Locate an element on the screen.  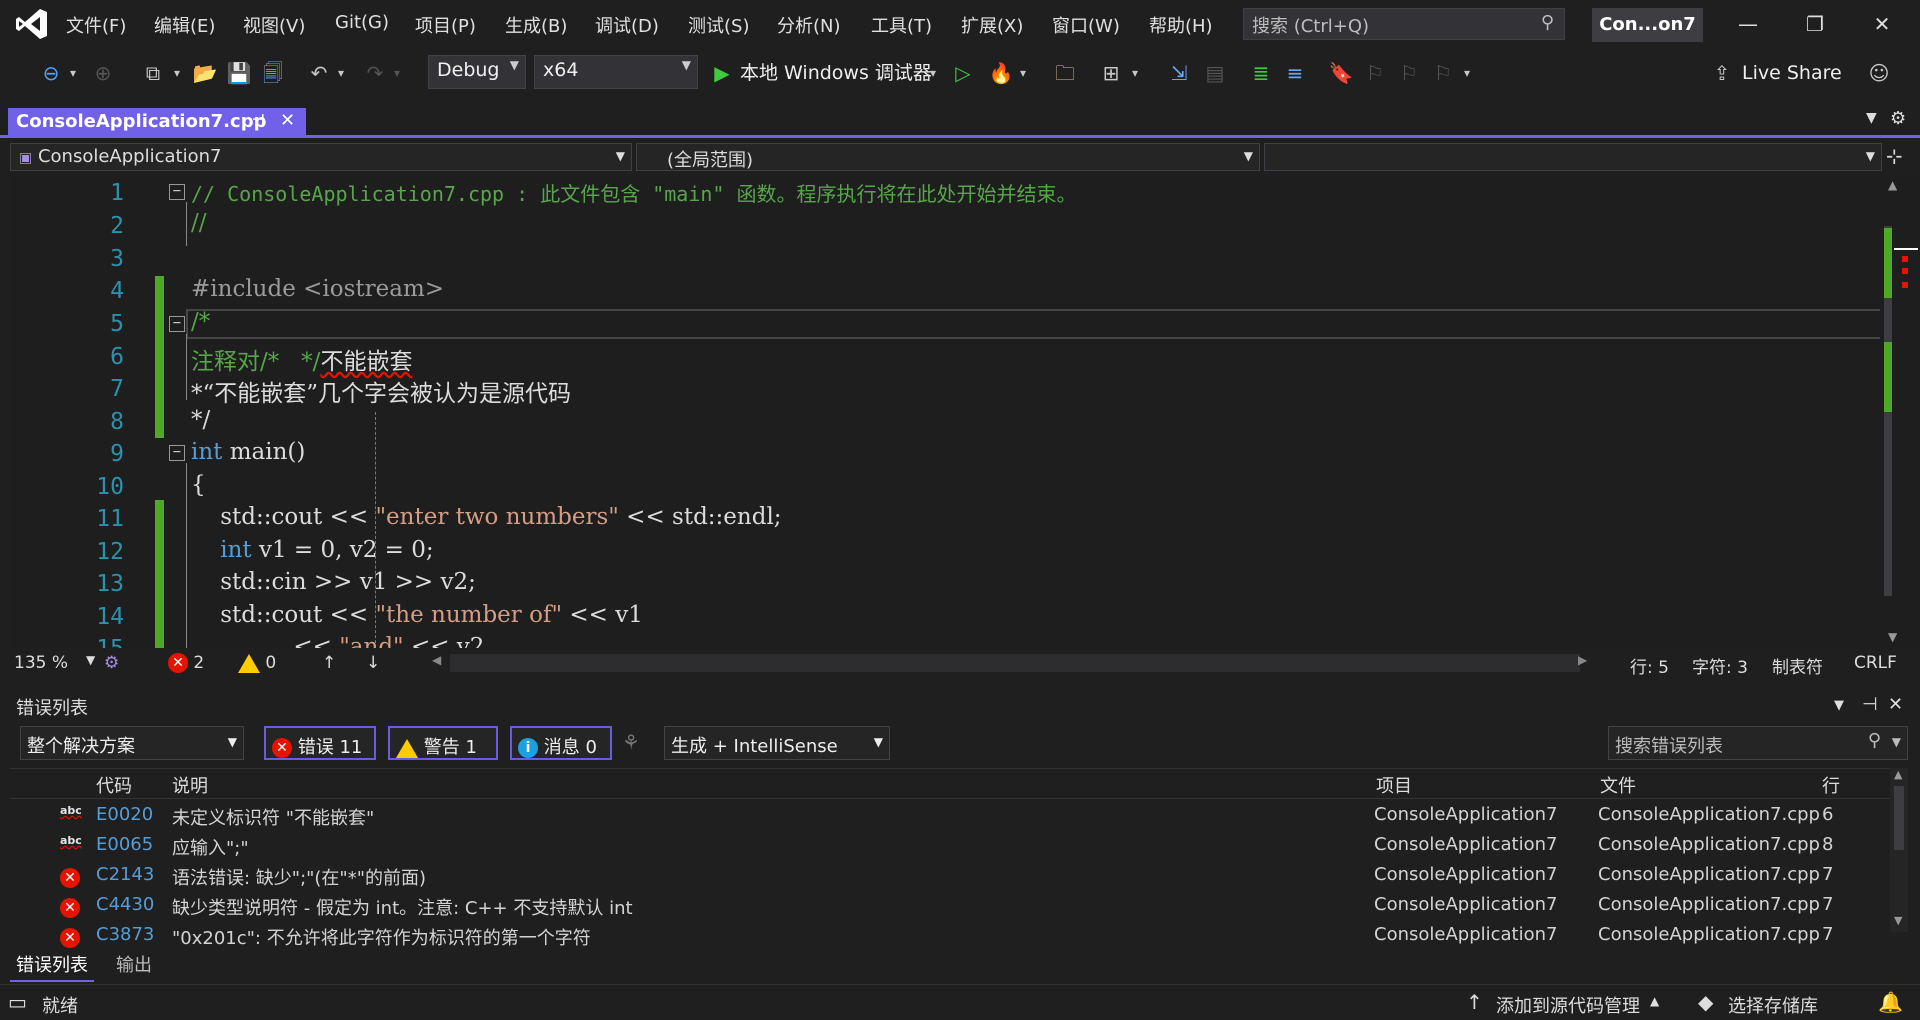
tab-output: 输出 is located at coordinates (134, 964).